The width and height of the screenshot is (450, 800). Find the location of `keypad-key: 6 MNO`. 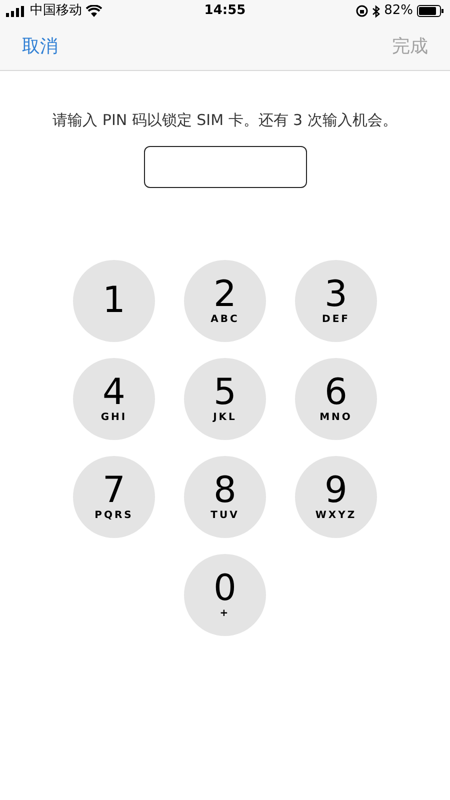

keypad-key: 6 MNO is located at coordinates (336, 399).